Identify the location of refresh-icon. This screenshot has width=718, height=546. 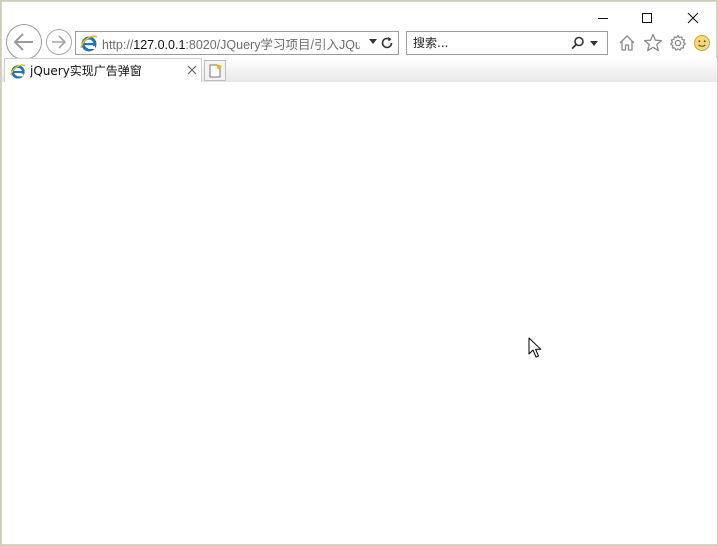
(387, 43).